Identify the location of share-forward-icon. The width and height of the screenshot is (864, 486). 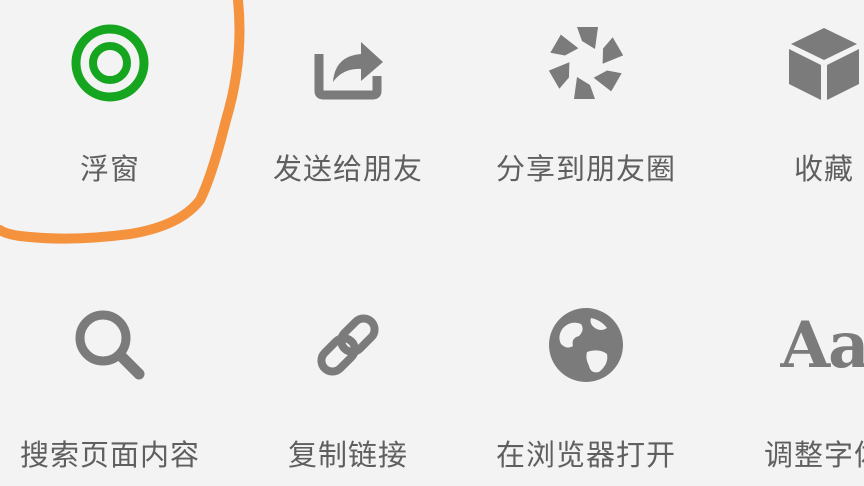
(348, 63).